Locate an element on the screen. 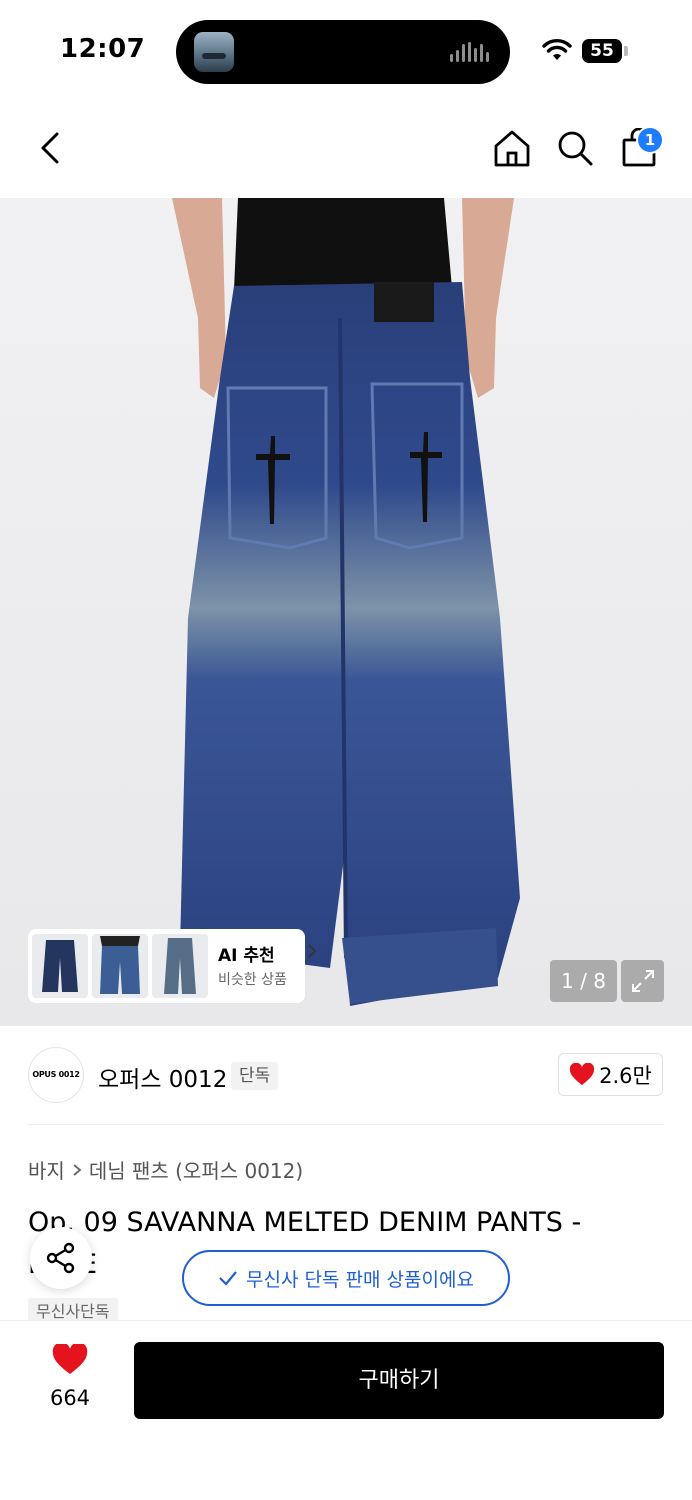 The width and height of the screenshot is (692, 1500). cart-count-badge: 1 is located at coordinates (650, 140).